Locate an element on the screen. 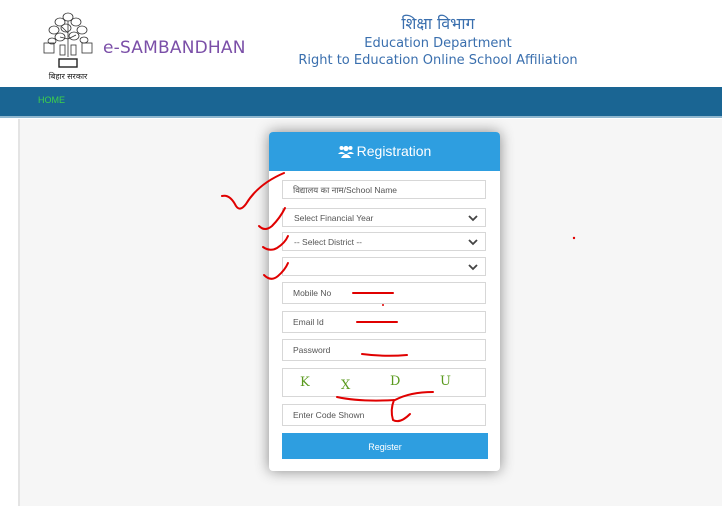  district-select: -- Select District -- is located at coordinates (384, 241).